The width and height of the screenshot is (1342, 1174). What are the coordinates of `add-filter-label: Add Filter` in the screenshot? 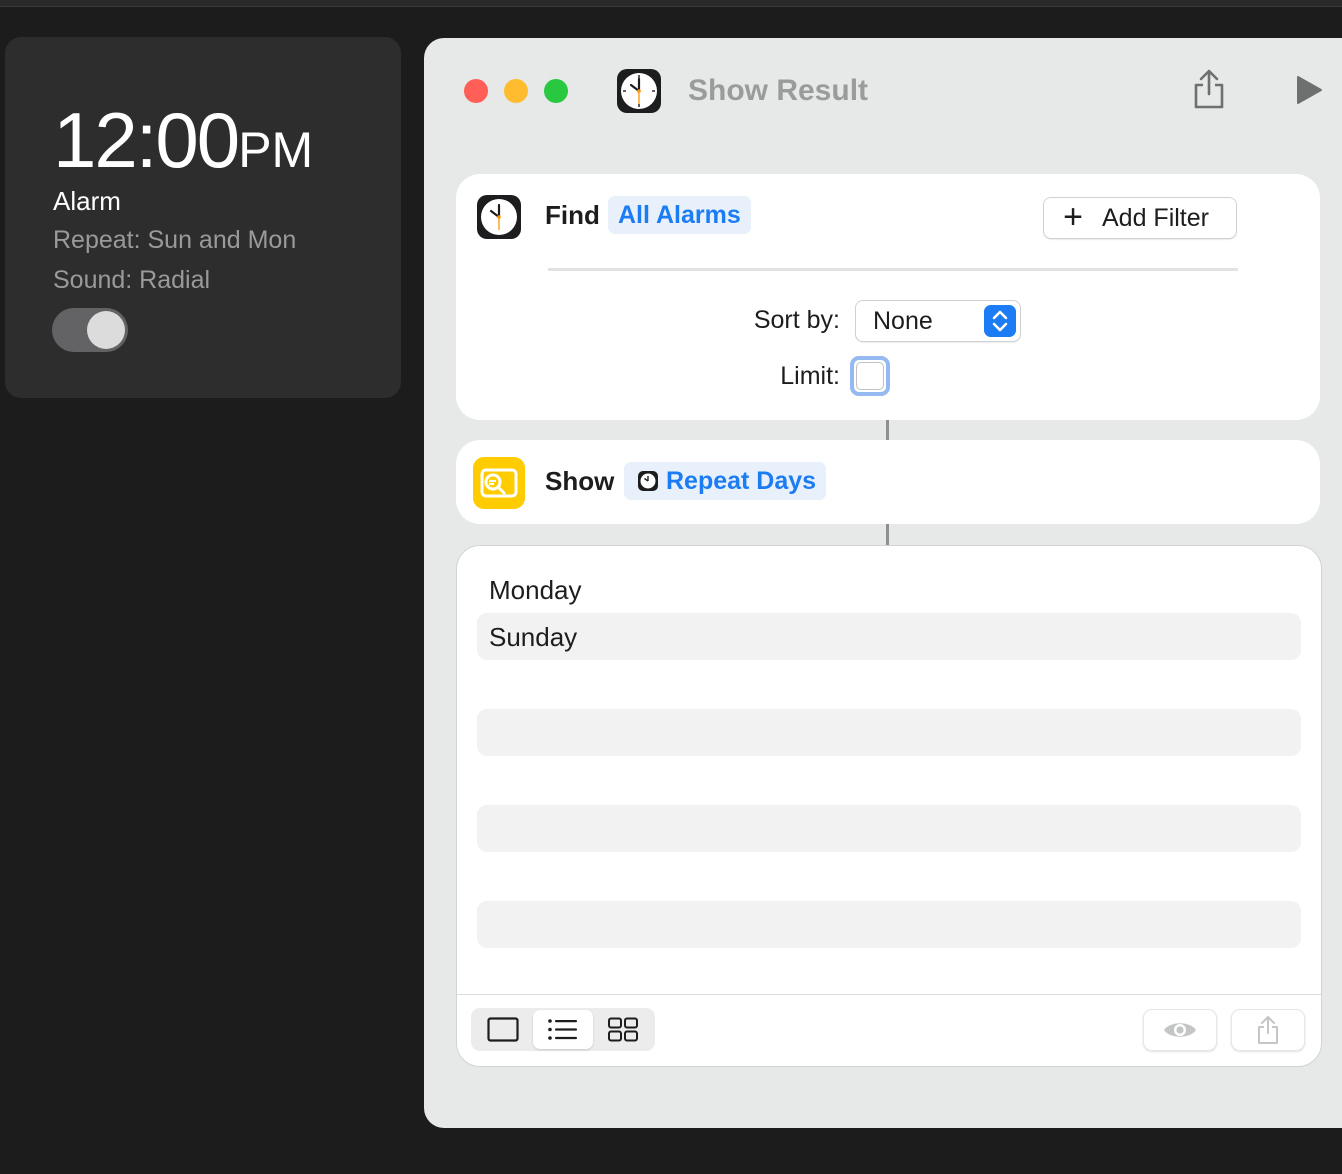 It's located at (1155, 217).